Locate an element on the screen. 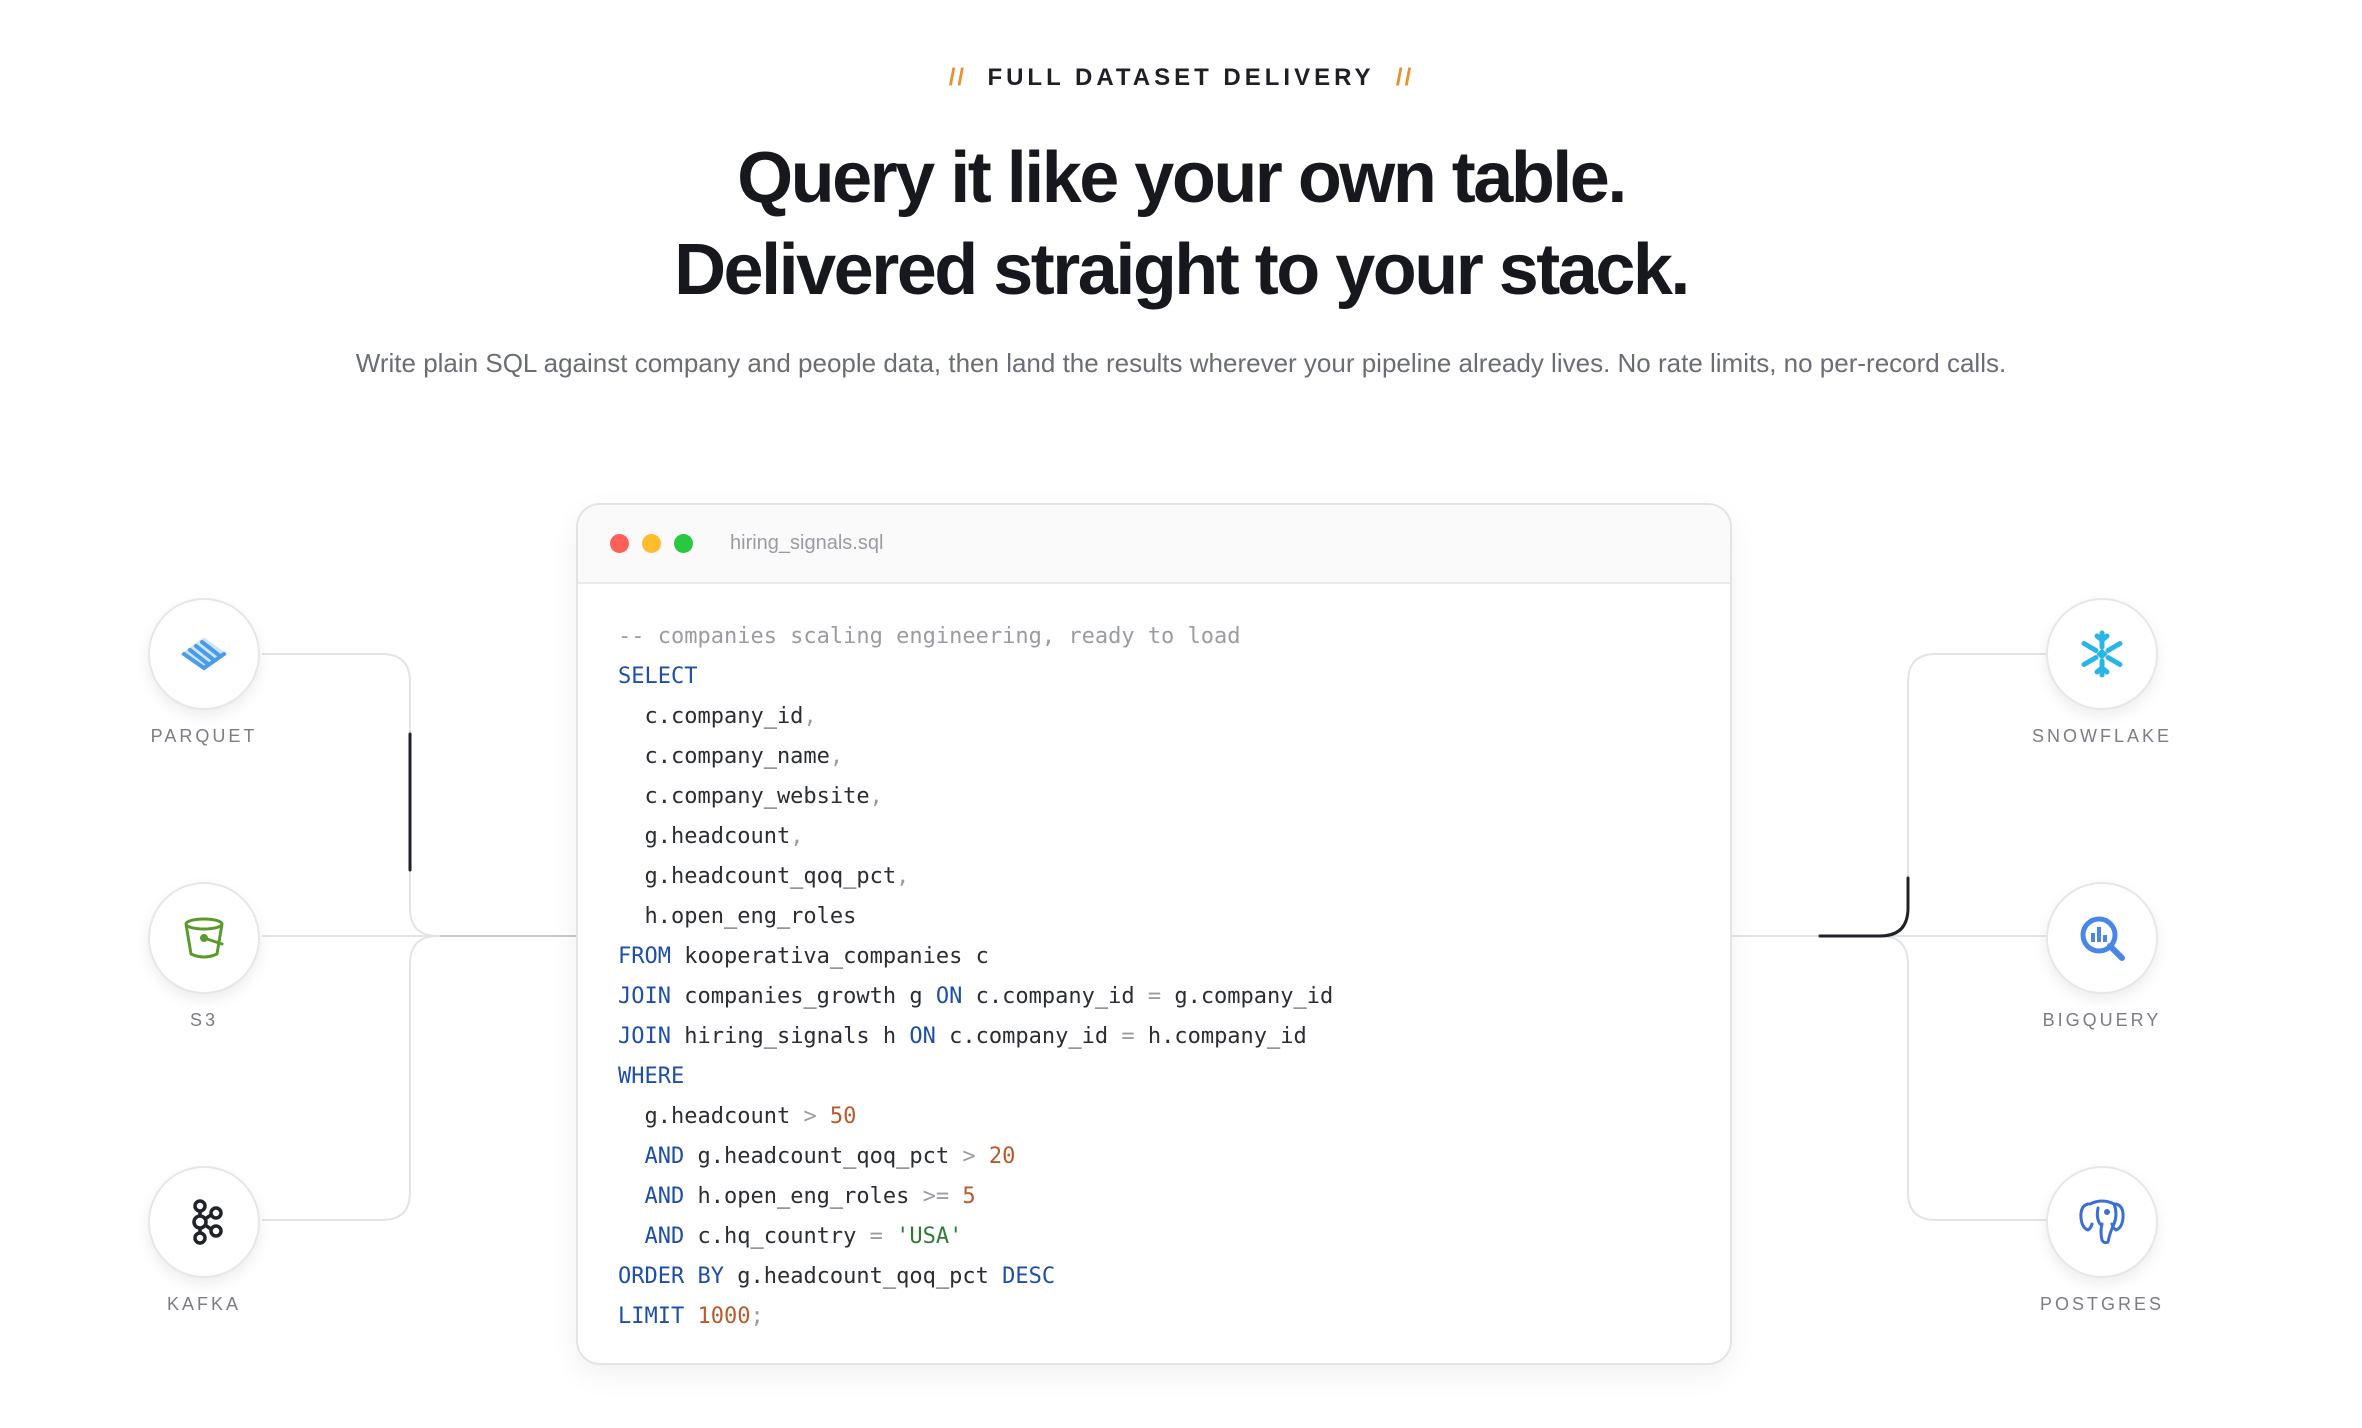 The image size is (2362, 1428). code-line: WHERE is located at coordinates (975, 1077).